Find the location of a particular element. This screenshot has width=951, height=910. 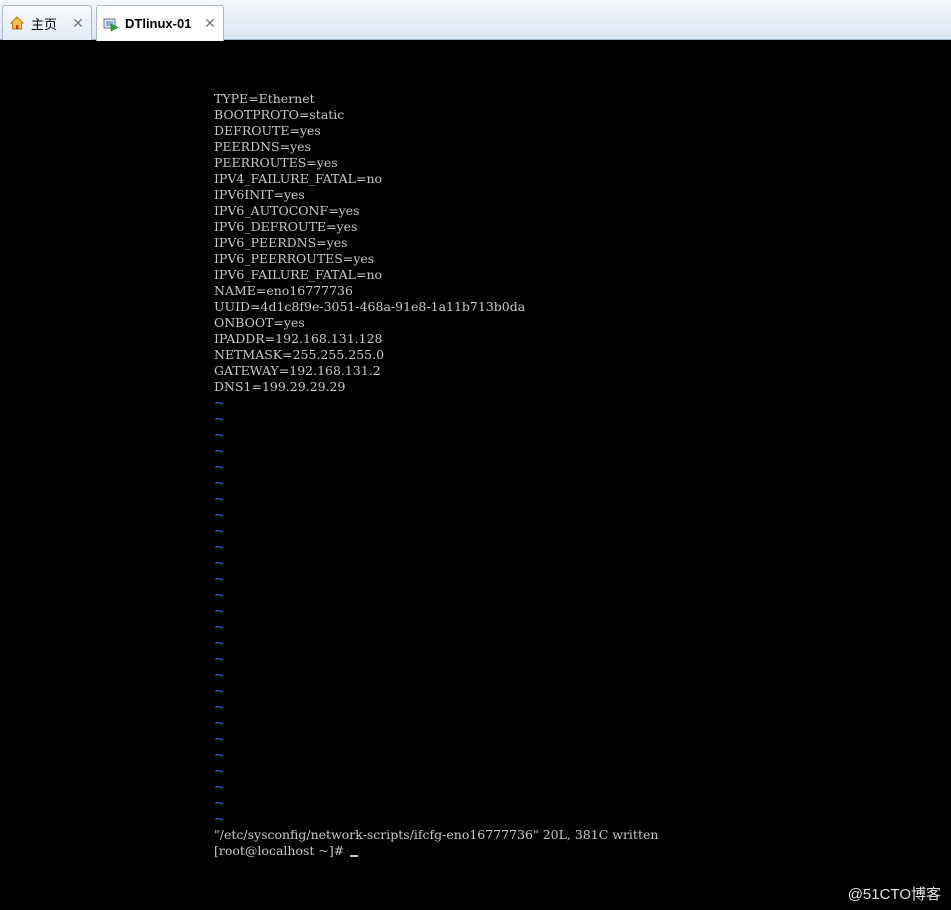

tab-bar: 主页 ✕ DTlinux-01 ✕ is located at coordinates (475, 20).